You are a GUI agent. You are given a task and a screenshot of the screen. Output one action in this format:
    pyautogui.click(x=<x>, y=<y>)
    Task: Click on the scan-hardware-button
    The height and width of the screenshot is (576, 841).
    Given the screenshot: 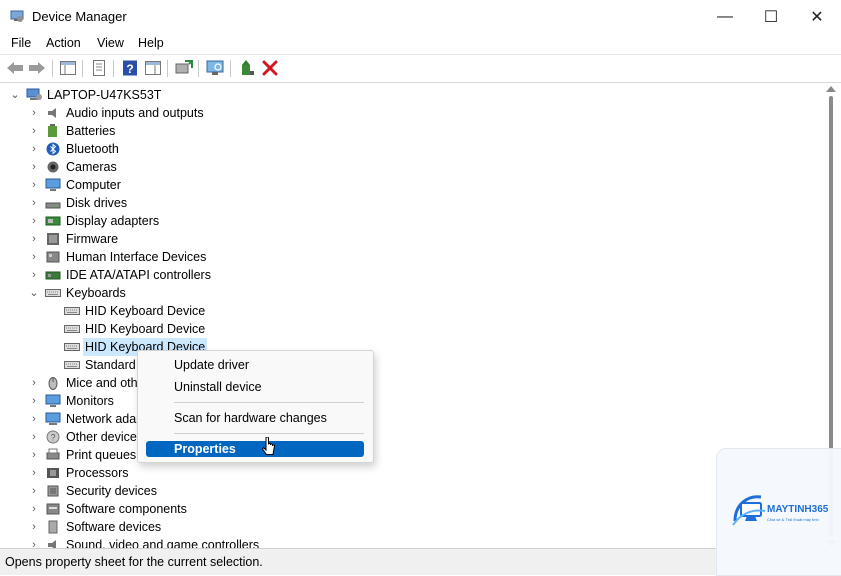 What is the action you would take?
    pyautogui.click(x=215, y=68)
    